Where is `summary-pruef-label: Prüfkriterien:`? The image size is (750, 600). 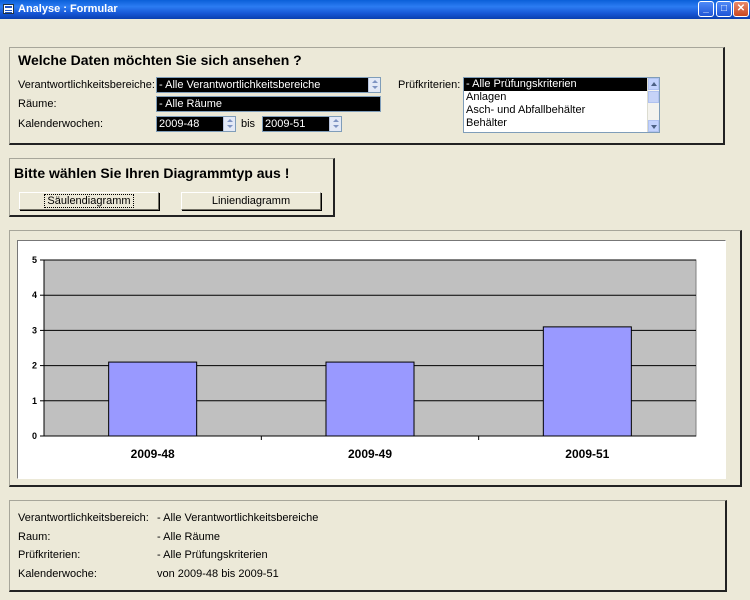
summary-pruef-label: Prüfkriterien: is located at coordinates (49, 555).